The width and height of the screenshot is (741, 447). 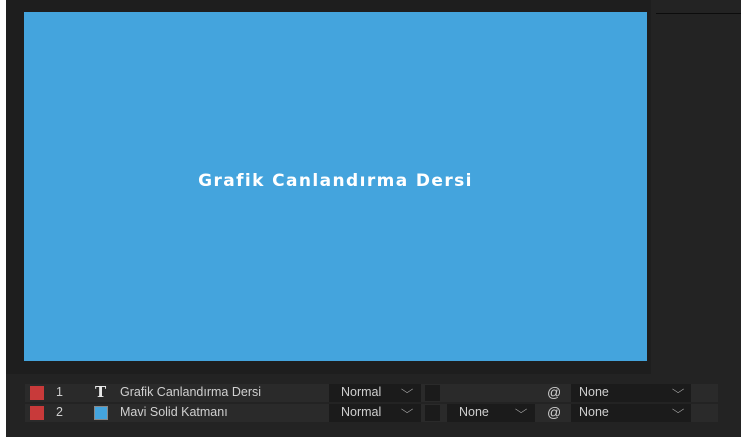 I want to click on layer-number: 2, so click(x=59, y=412).